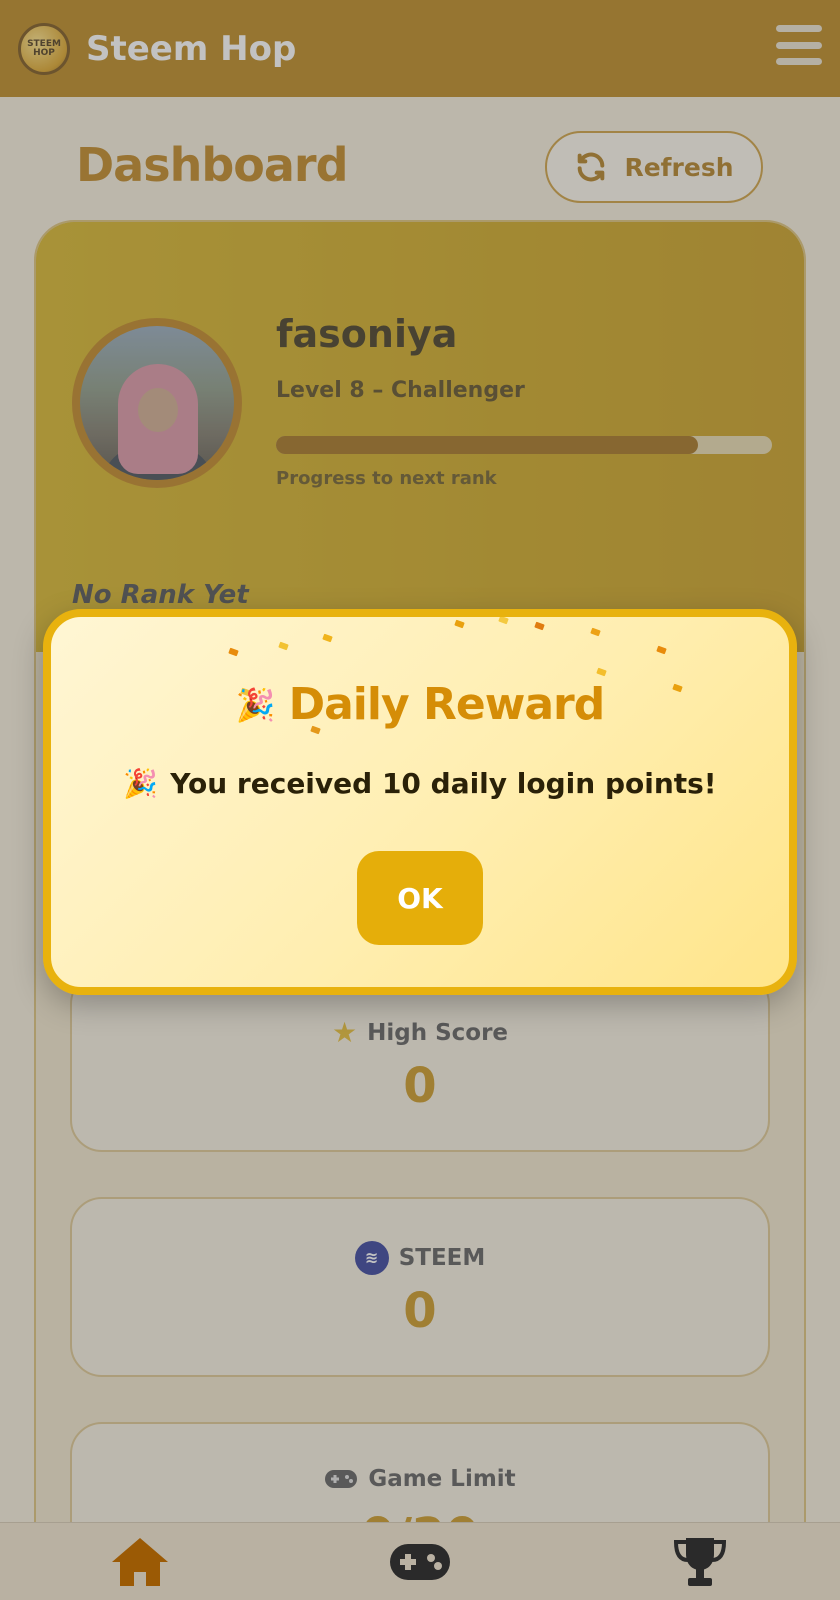 The height and width of the screenshot is (1600, 840). I want to click on trophy-icon, so click(700, 1561).